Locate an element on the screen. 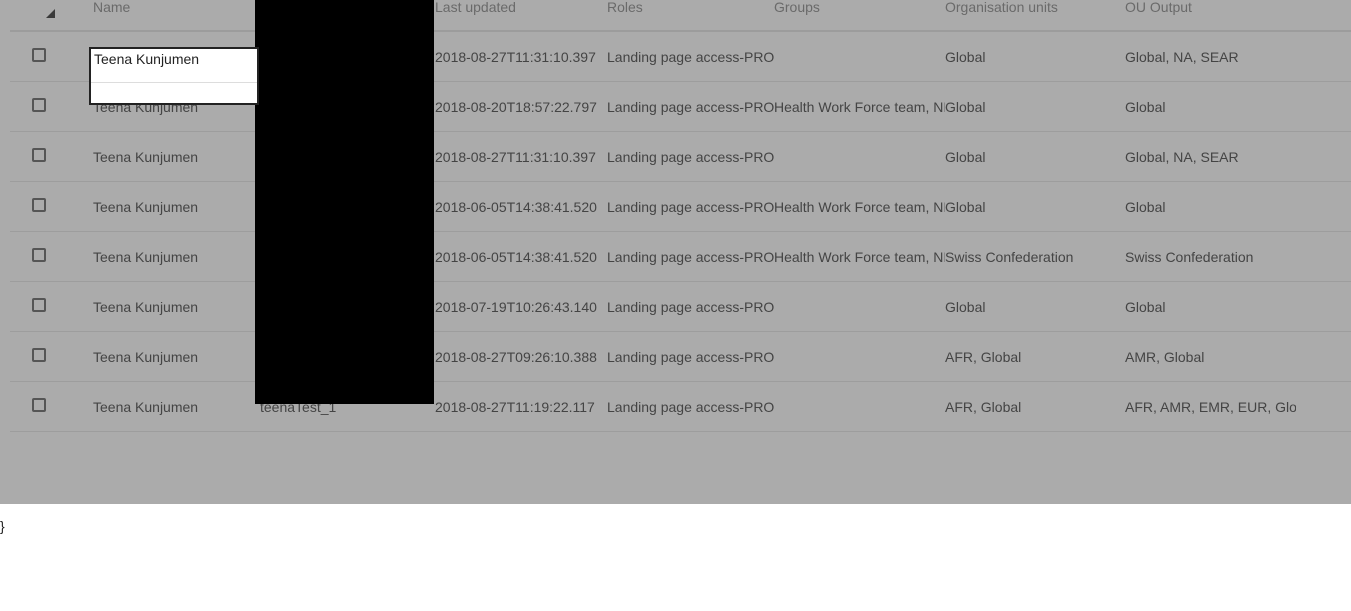 The width and height of the screenshot is (1351, 611). cell-ou-output: AMR, Global is located at coordinates (1165, 357).